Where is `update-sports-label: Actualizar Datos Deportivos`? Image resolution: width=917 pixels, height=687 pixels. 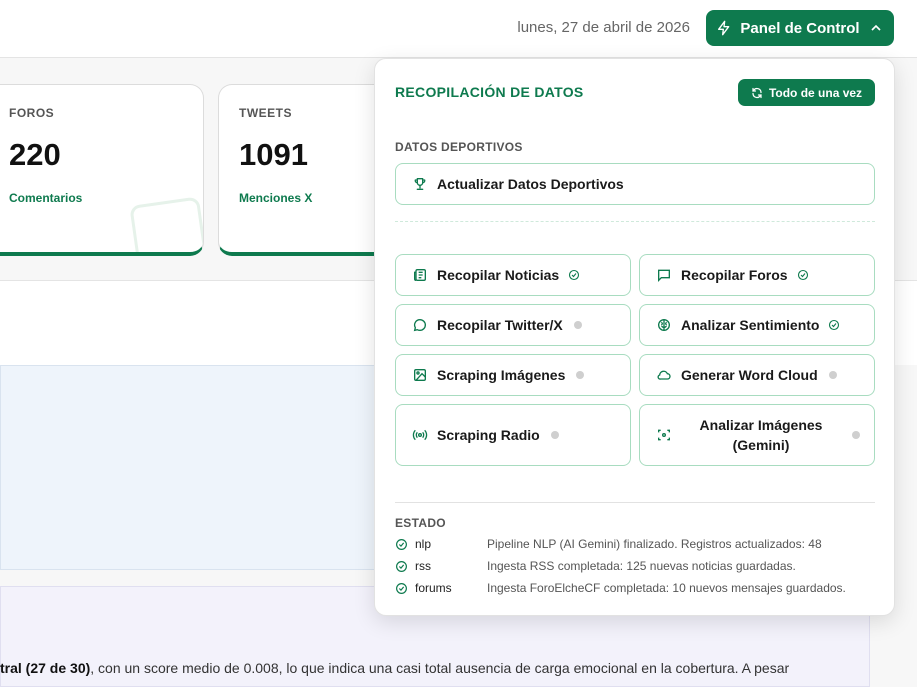 update-sports-label: Actualizar Datos Deportivos is located at coordinates (530, 184).